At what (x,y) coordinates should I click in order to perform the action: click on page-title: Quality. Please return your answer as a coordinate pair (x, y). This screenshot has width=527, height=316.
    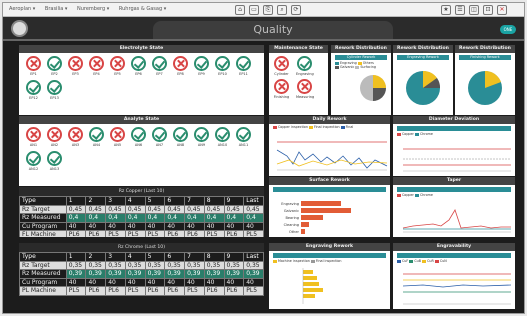
    Looking at the image, I should click on (273, 30).